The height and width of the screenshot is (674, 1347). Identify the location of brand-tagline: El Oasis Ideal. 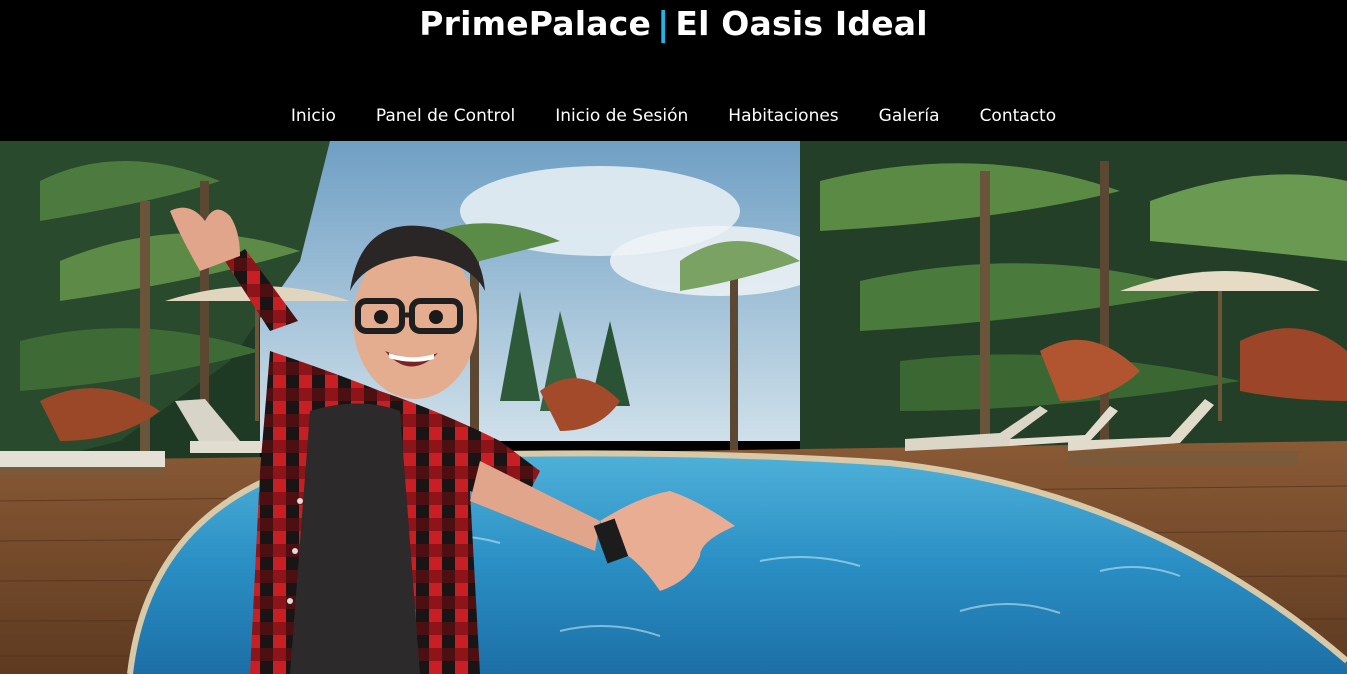
(801, 23).